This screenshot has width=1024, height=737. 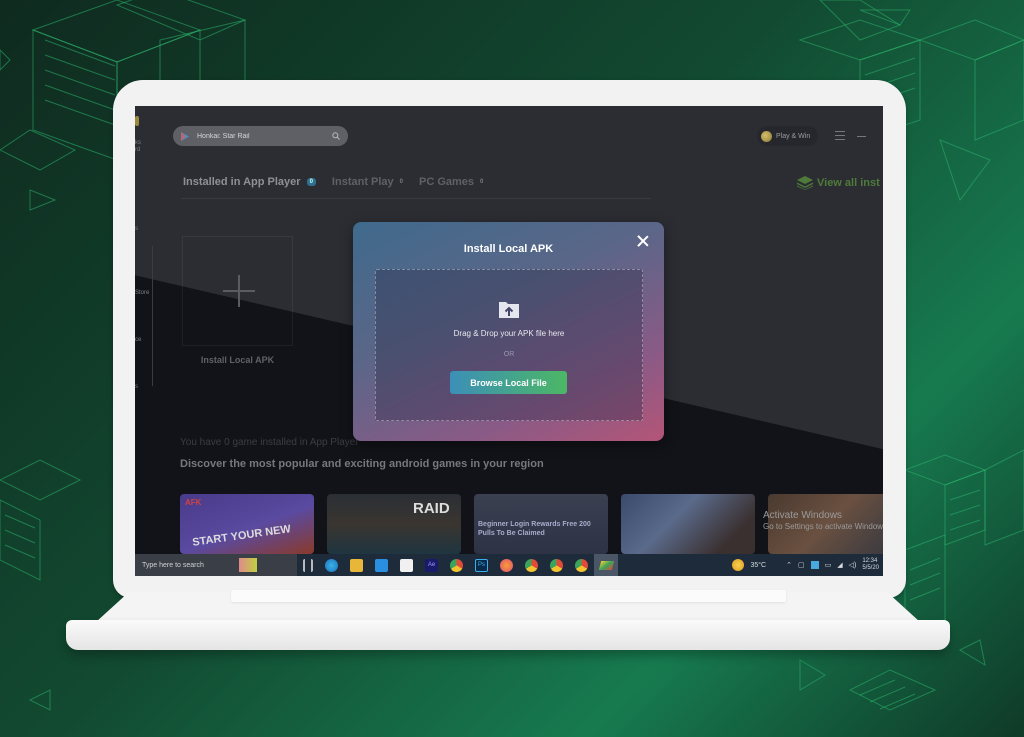 What do you see at coordinates (331, 565) in the screenshot?
I see `edge-icon` at bounding box center [331, 565].